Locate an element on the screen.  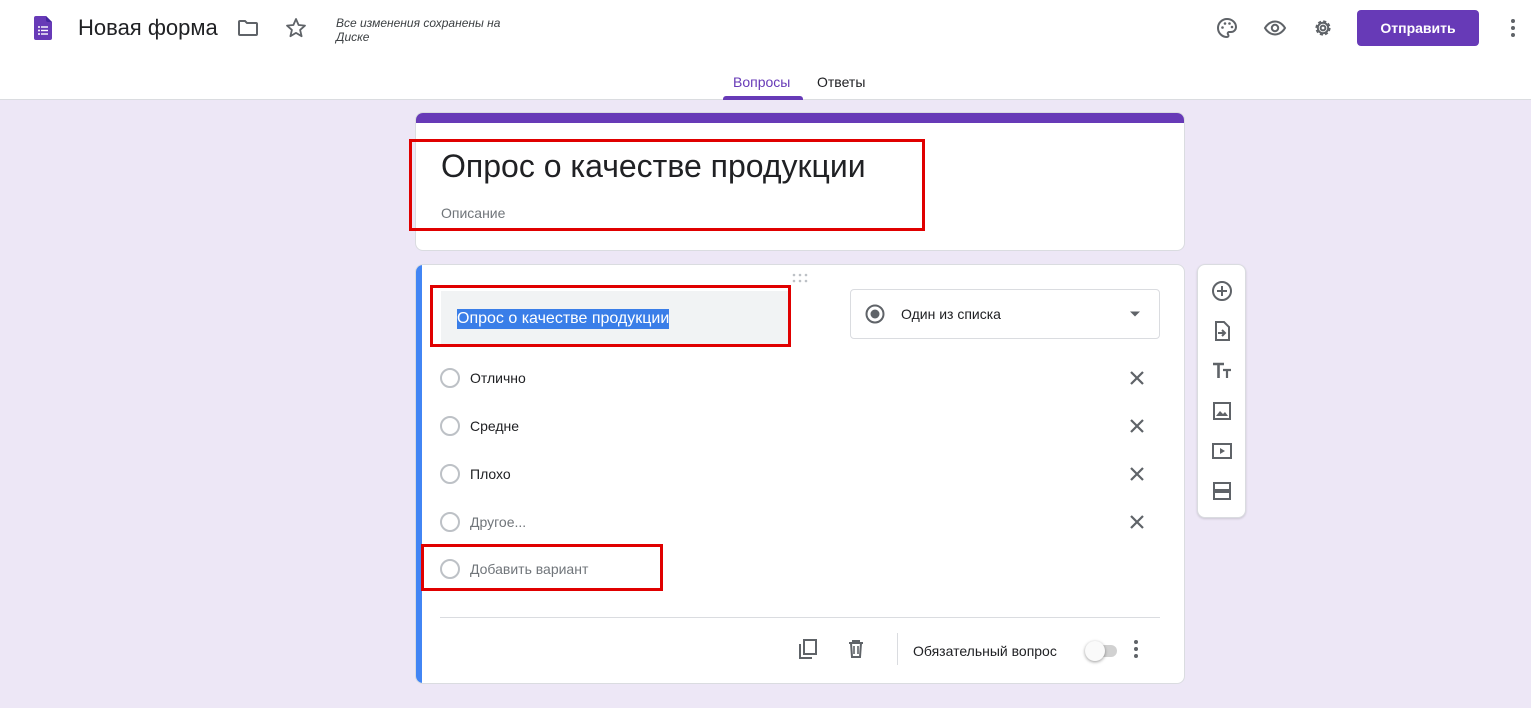
required-label: Обязательный вопрос is located at coordinates (985, 651).